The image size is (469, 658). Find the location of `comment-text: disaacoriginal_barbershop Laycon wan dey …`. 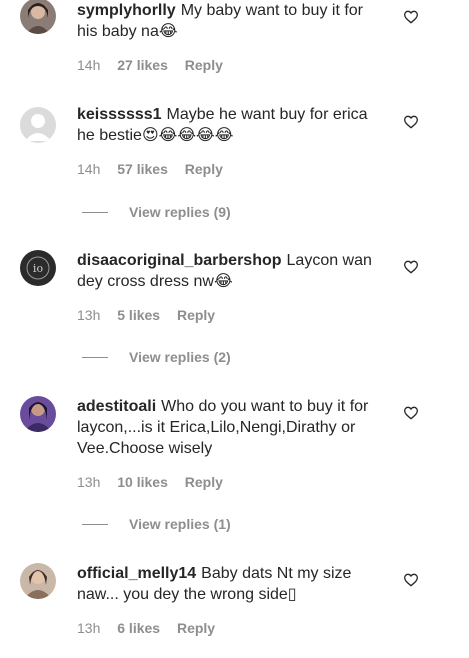

comment-text: disaacoriginal_barbershop Laycon wan dey … is located at coordinates (227, 271).